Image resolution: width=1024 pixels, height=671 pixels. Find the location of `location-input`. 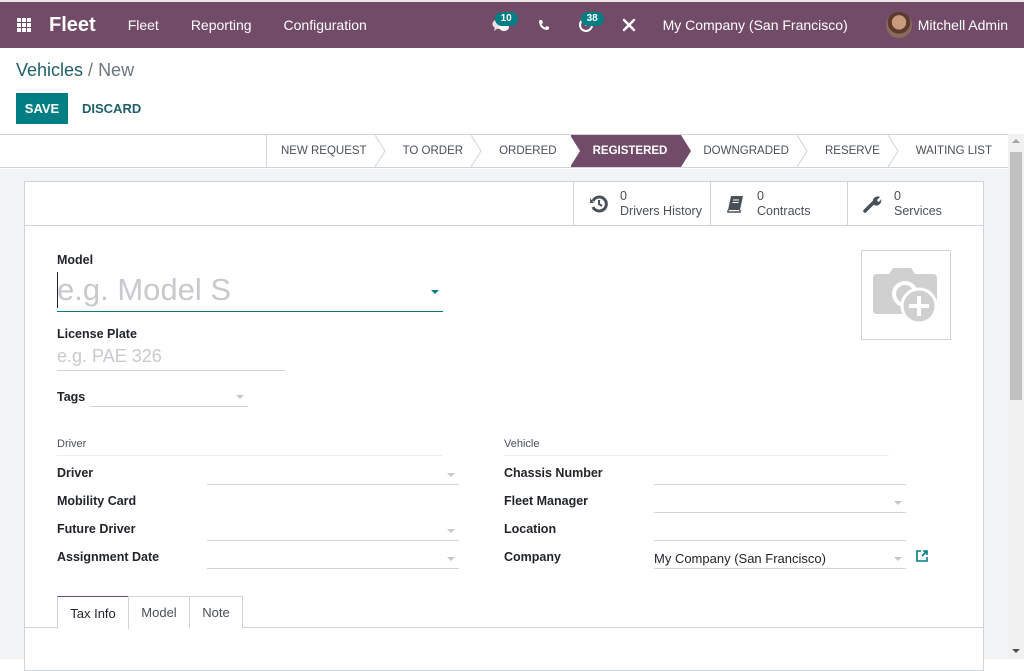

location-input is located at coordinates (780, 531).